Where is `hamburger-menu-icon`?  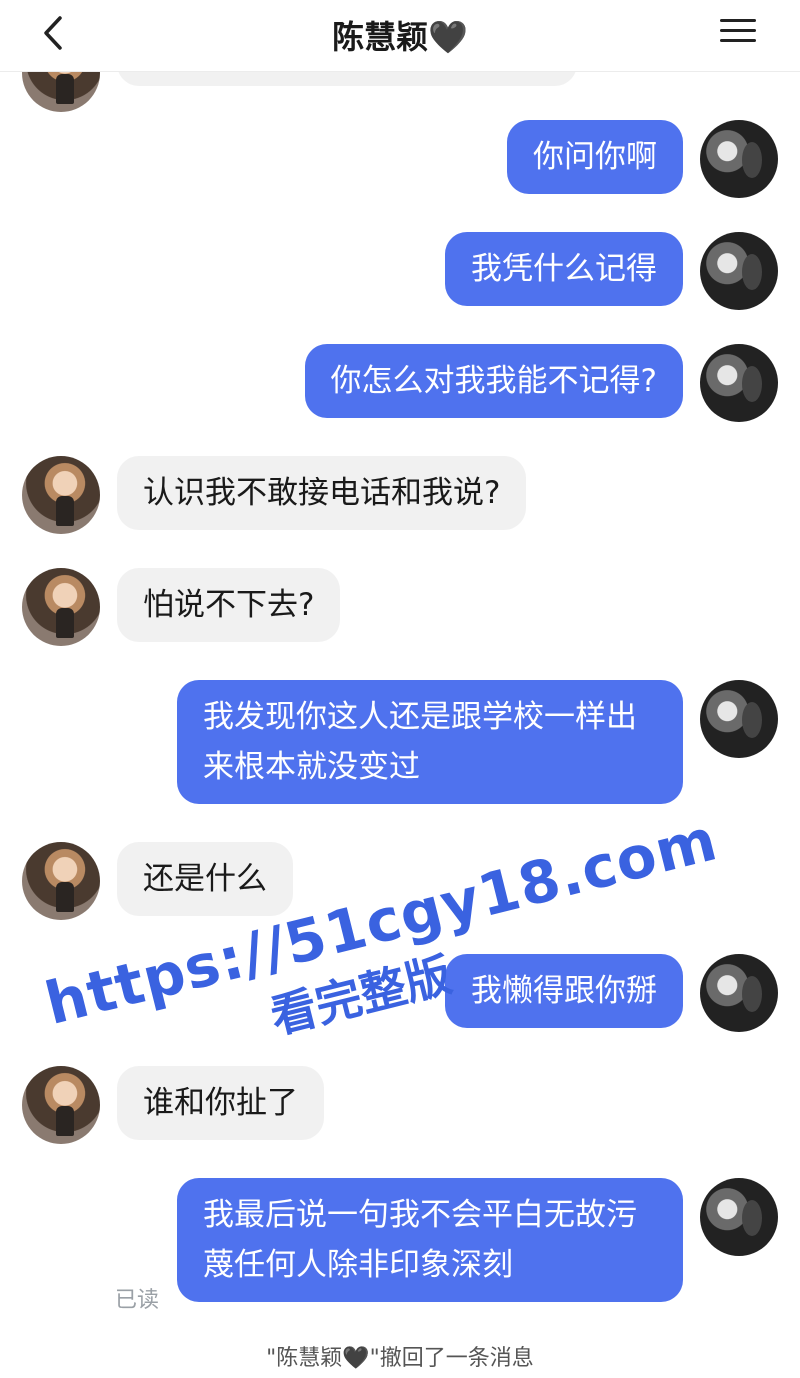
hamburger-menu-icon is located at coordinates (738, 20).